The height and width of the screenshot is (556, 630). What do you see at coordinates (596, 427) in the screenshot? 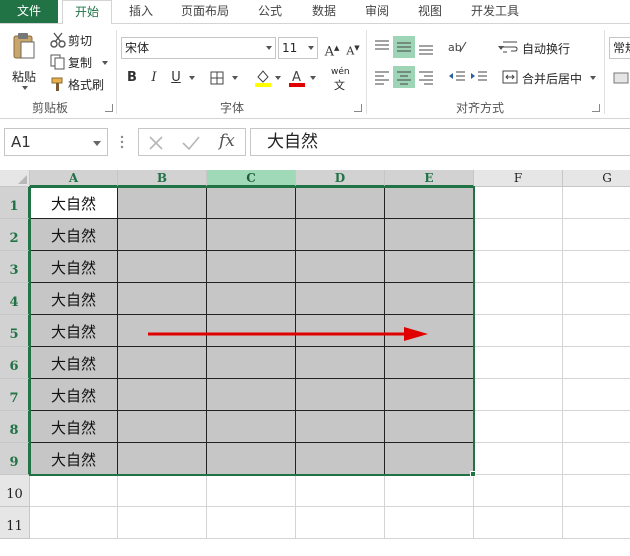
I see `cell-g8` at bounding box center [596, 427].